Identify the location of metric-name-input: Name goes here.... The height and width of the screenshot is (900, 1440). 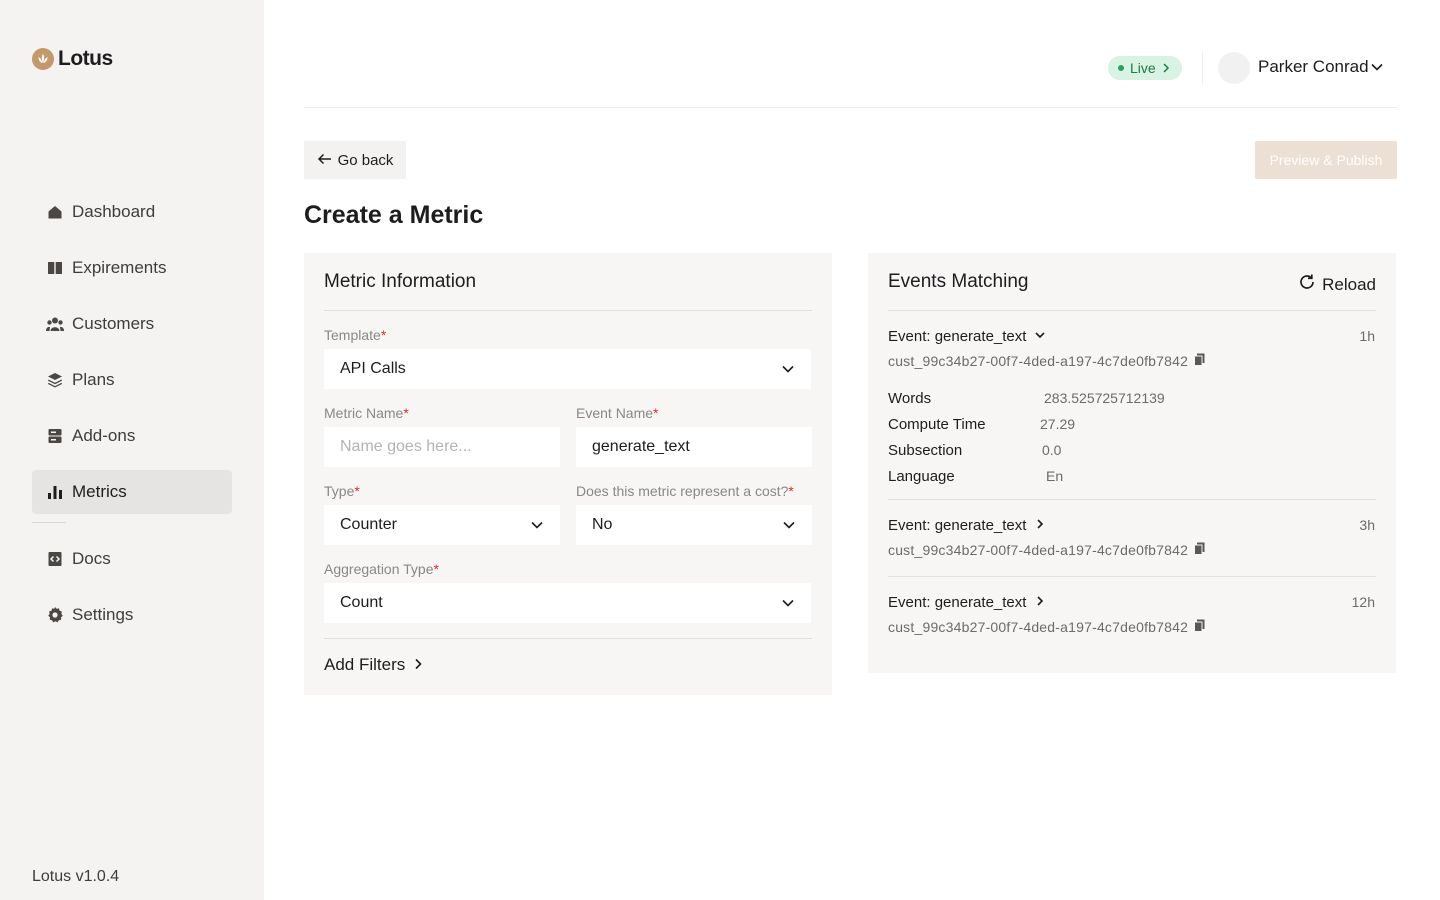
(442, 447).